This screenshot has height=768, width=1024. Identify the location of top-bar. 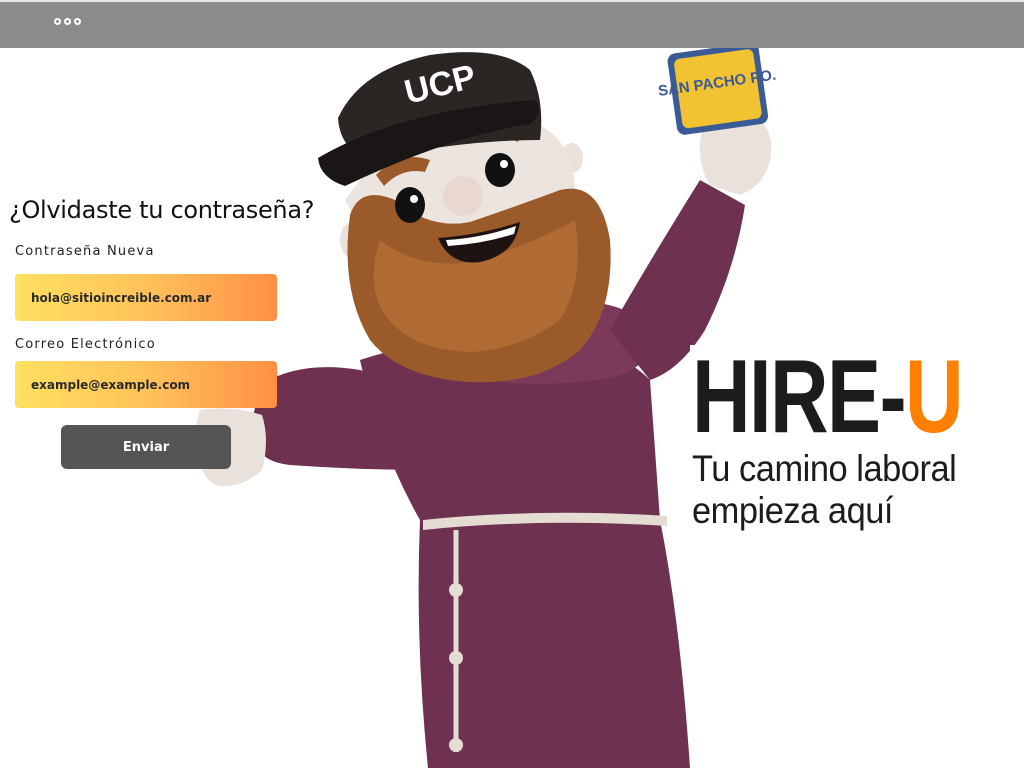
(512, 24).